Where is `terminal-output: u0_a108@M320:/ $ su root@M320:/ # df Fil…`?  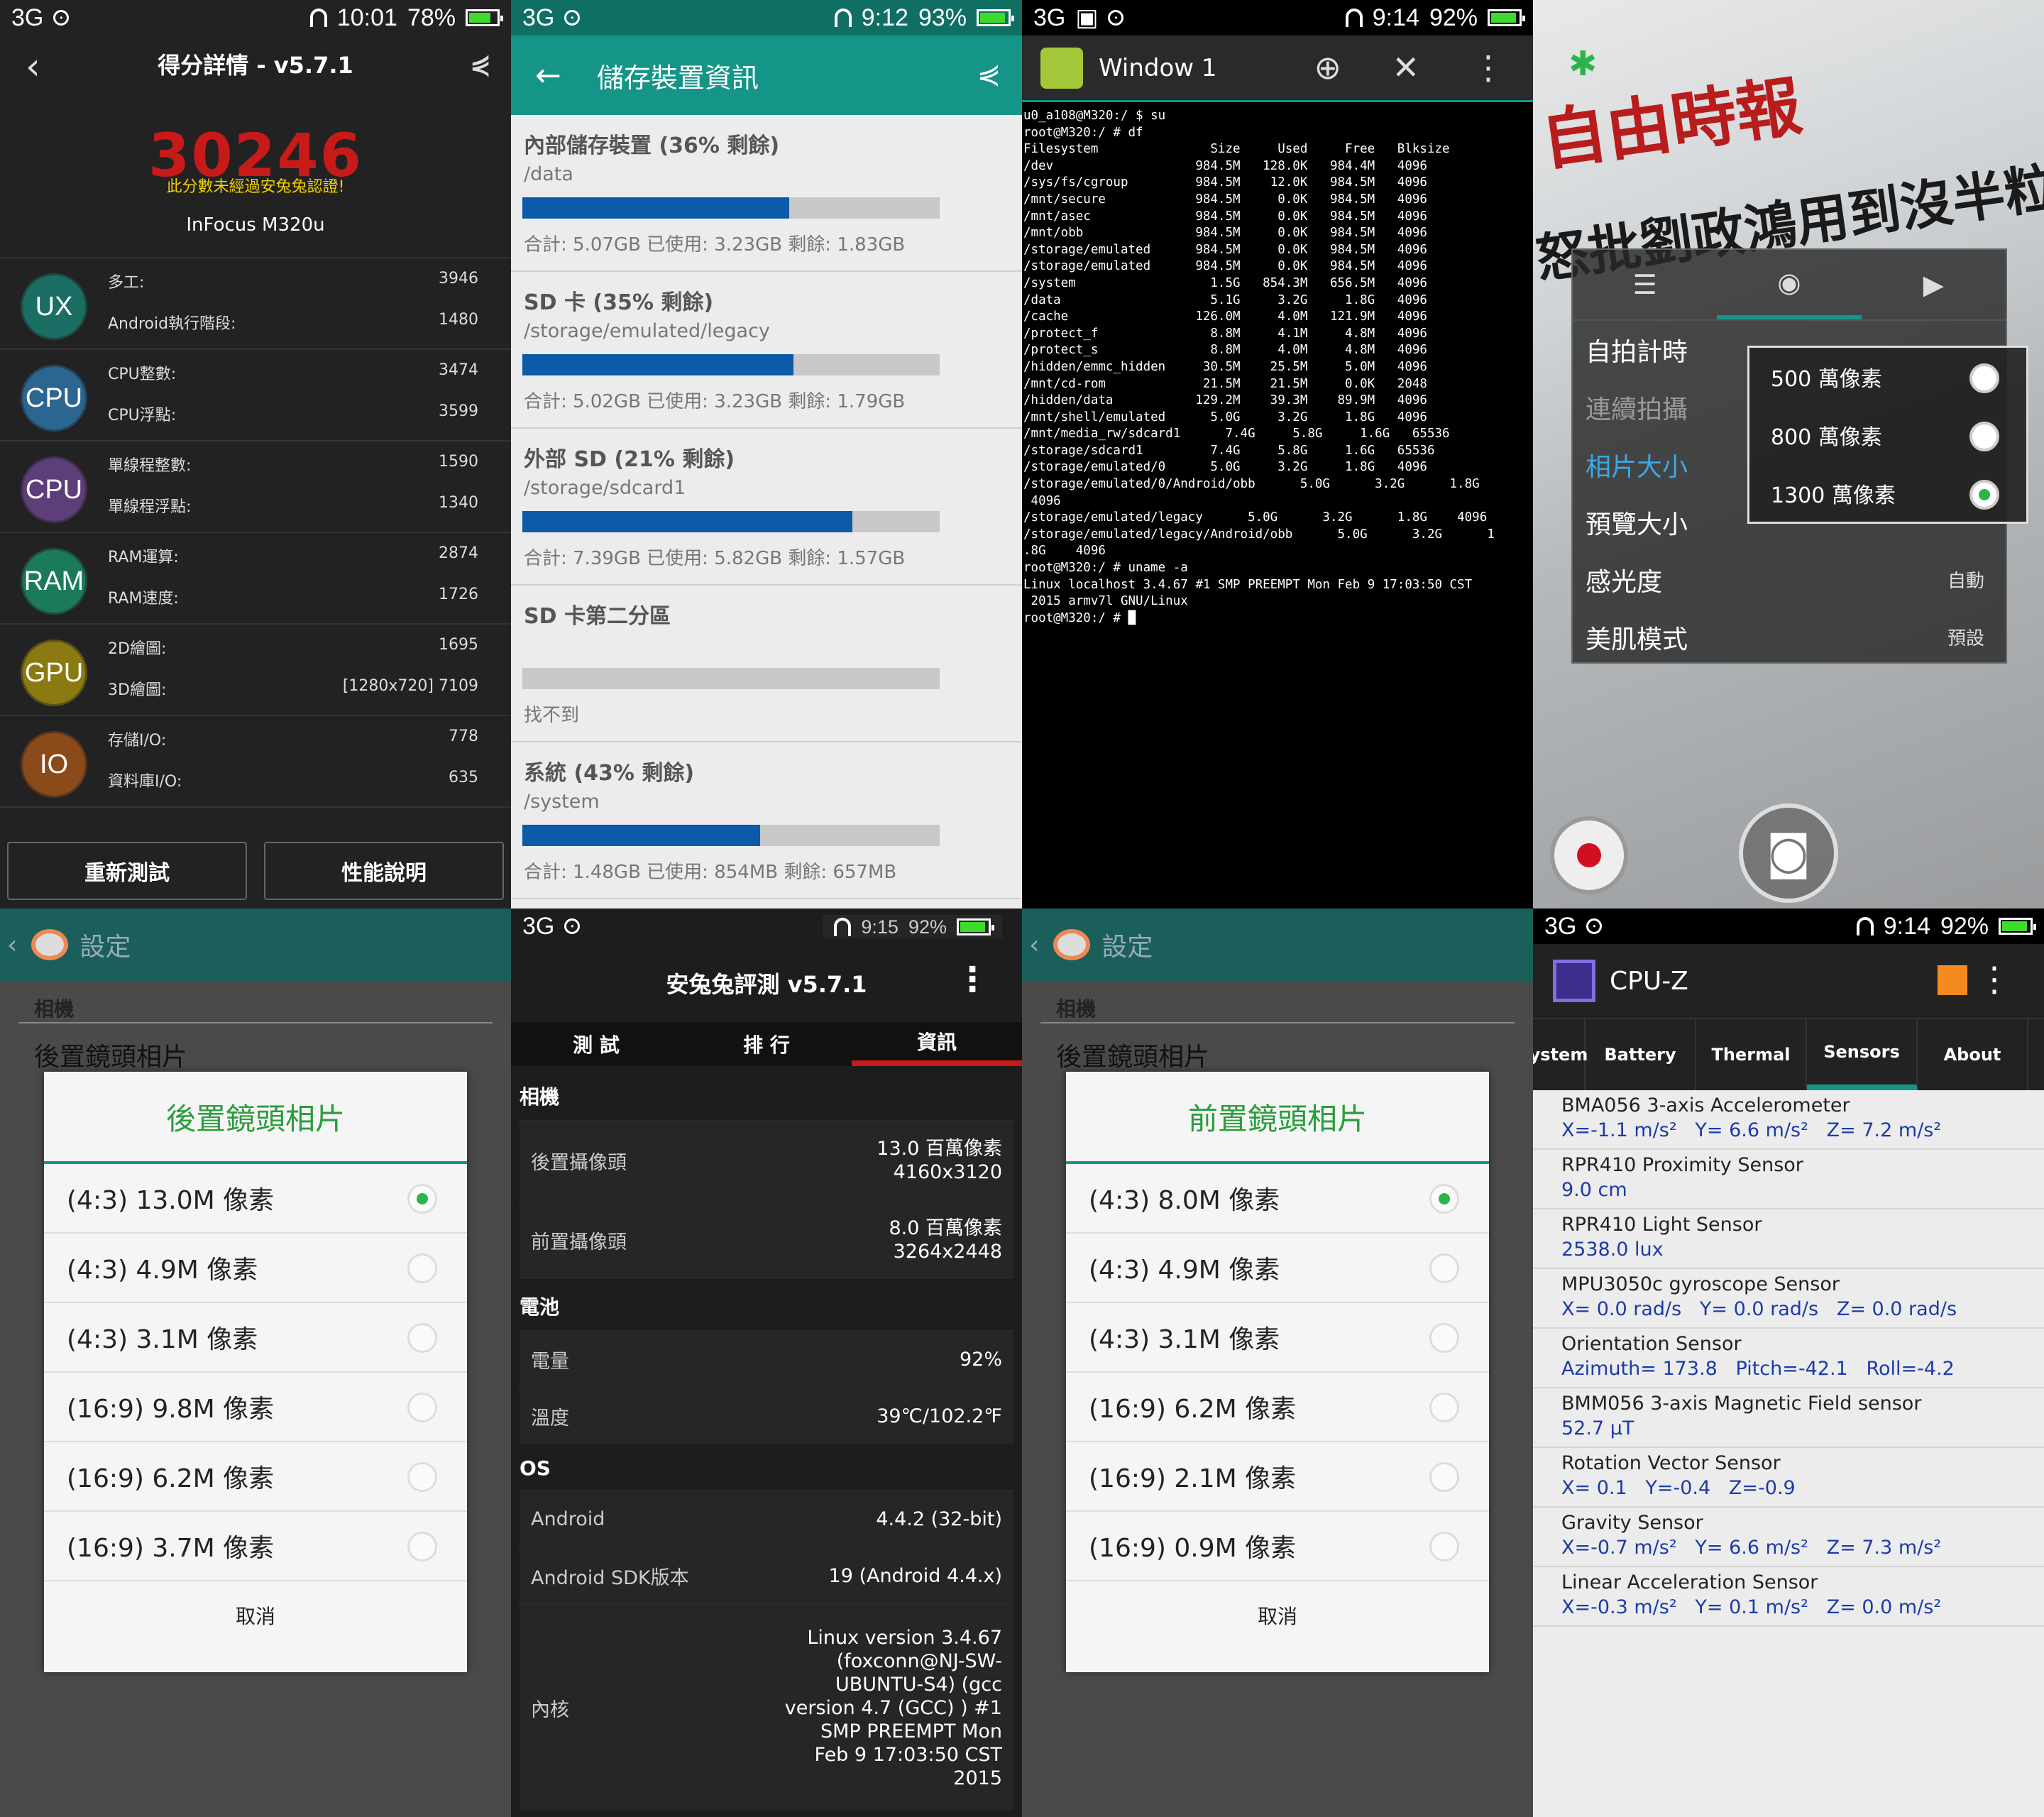
terminal-output: u0_a108@M320:/ $ su root@M320:/ # df Fil… is located at coordinates (1277, 364).